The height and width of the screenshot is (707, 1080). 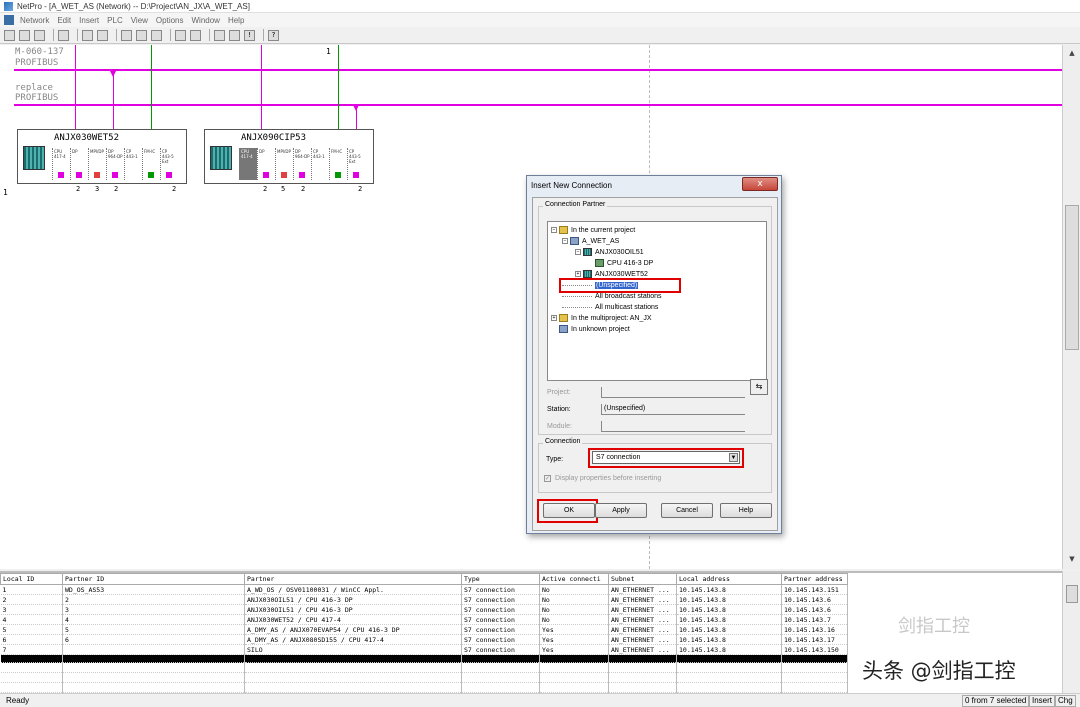 I want to click on tree-node: − ANJX030OIL51, so click(x=609, y=252).